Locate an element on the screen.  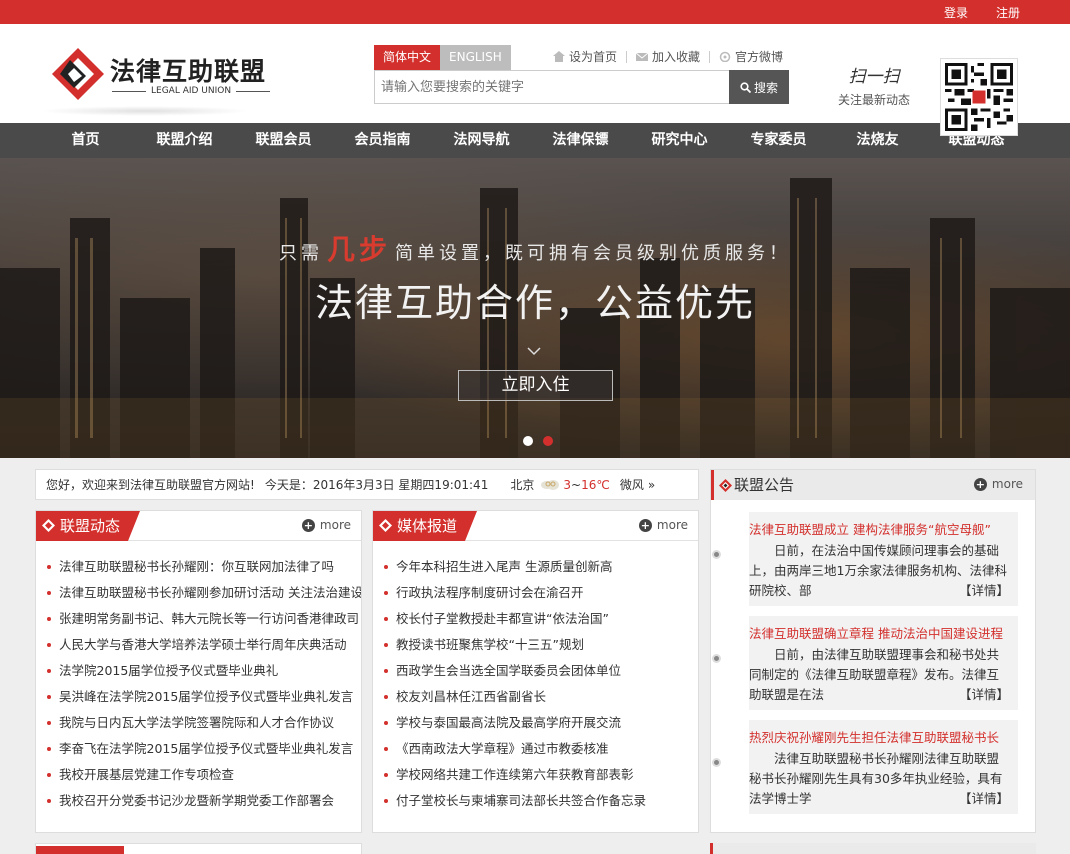
nav-item-expert-committee: 专家委员 is located at coordinates (778, 140).